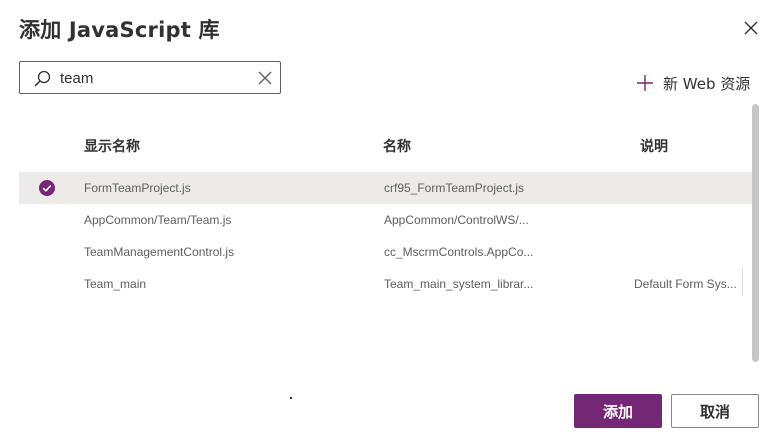  I want to click on row-name: crf95_FormTeamProject.js, so click(454, 188).